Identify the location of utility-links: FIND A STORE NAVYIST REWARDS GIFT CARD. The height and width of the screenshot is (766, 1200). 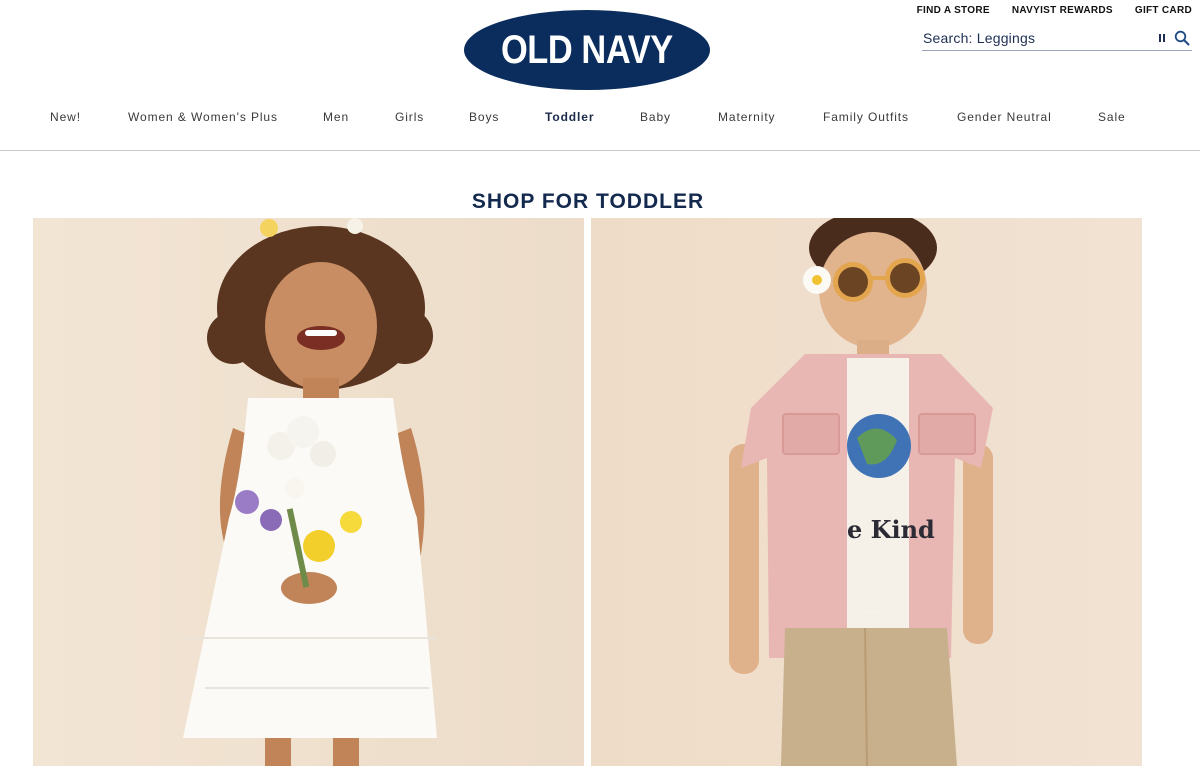
(1054, 10).